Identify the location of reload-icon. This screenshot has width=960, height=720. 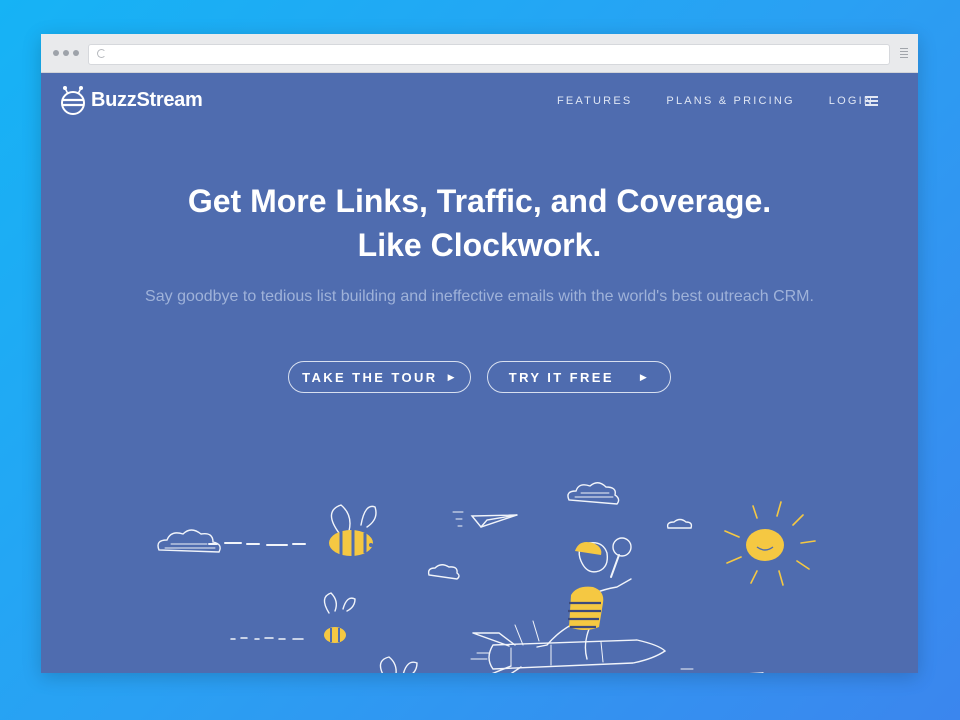
(101, 53).